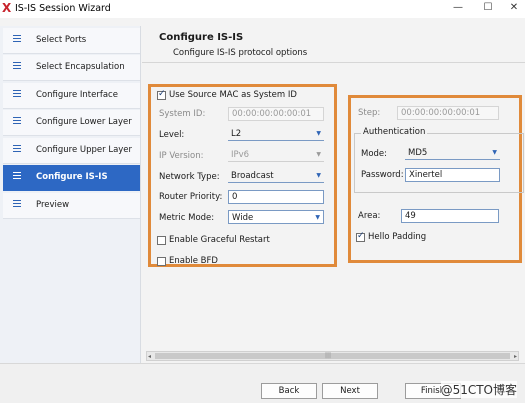  What do you see at coordinates (182, 114) in the screenshot?
I see `system-id-label: System ID:` at bounding box center [182, 114].